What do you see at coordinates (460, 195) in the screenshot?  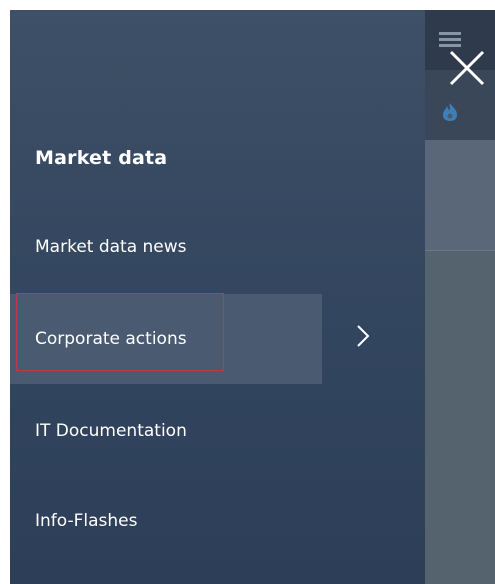 I see `background-band` at bounding box center [460, 195].